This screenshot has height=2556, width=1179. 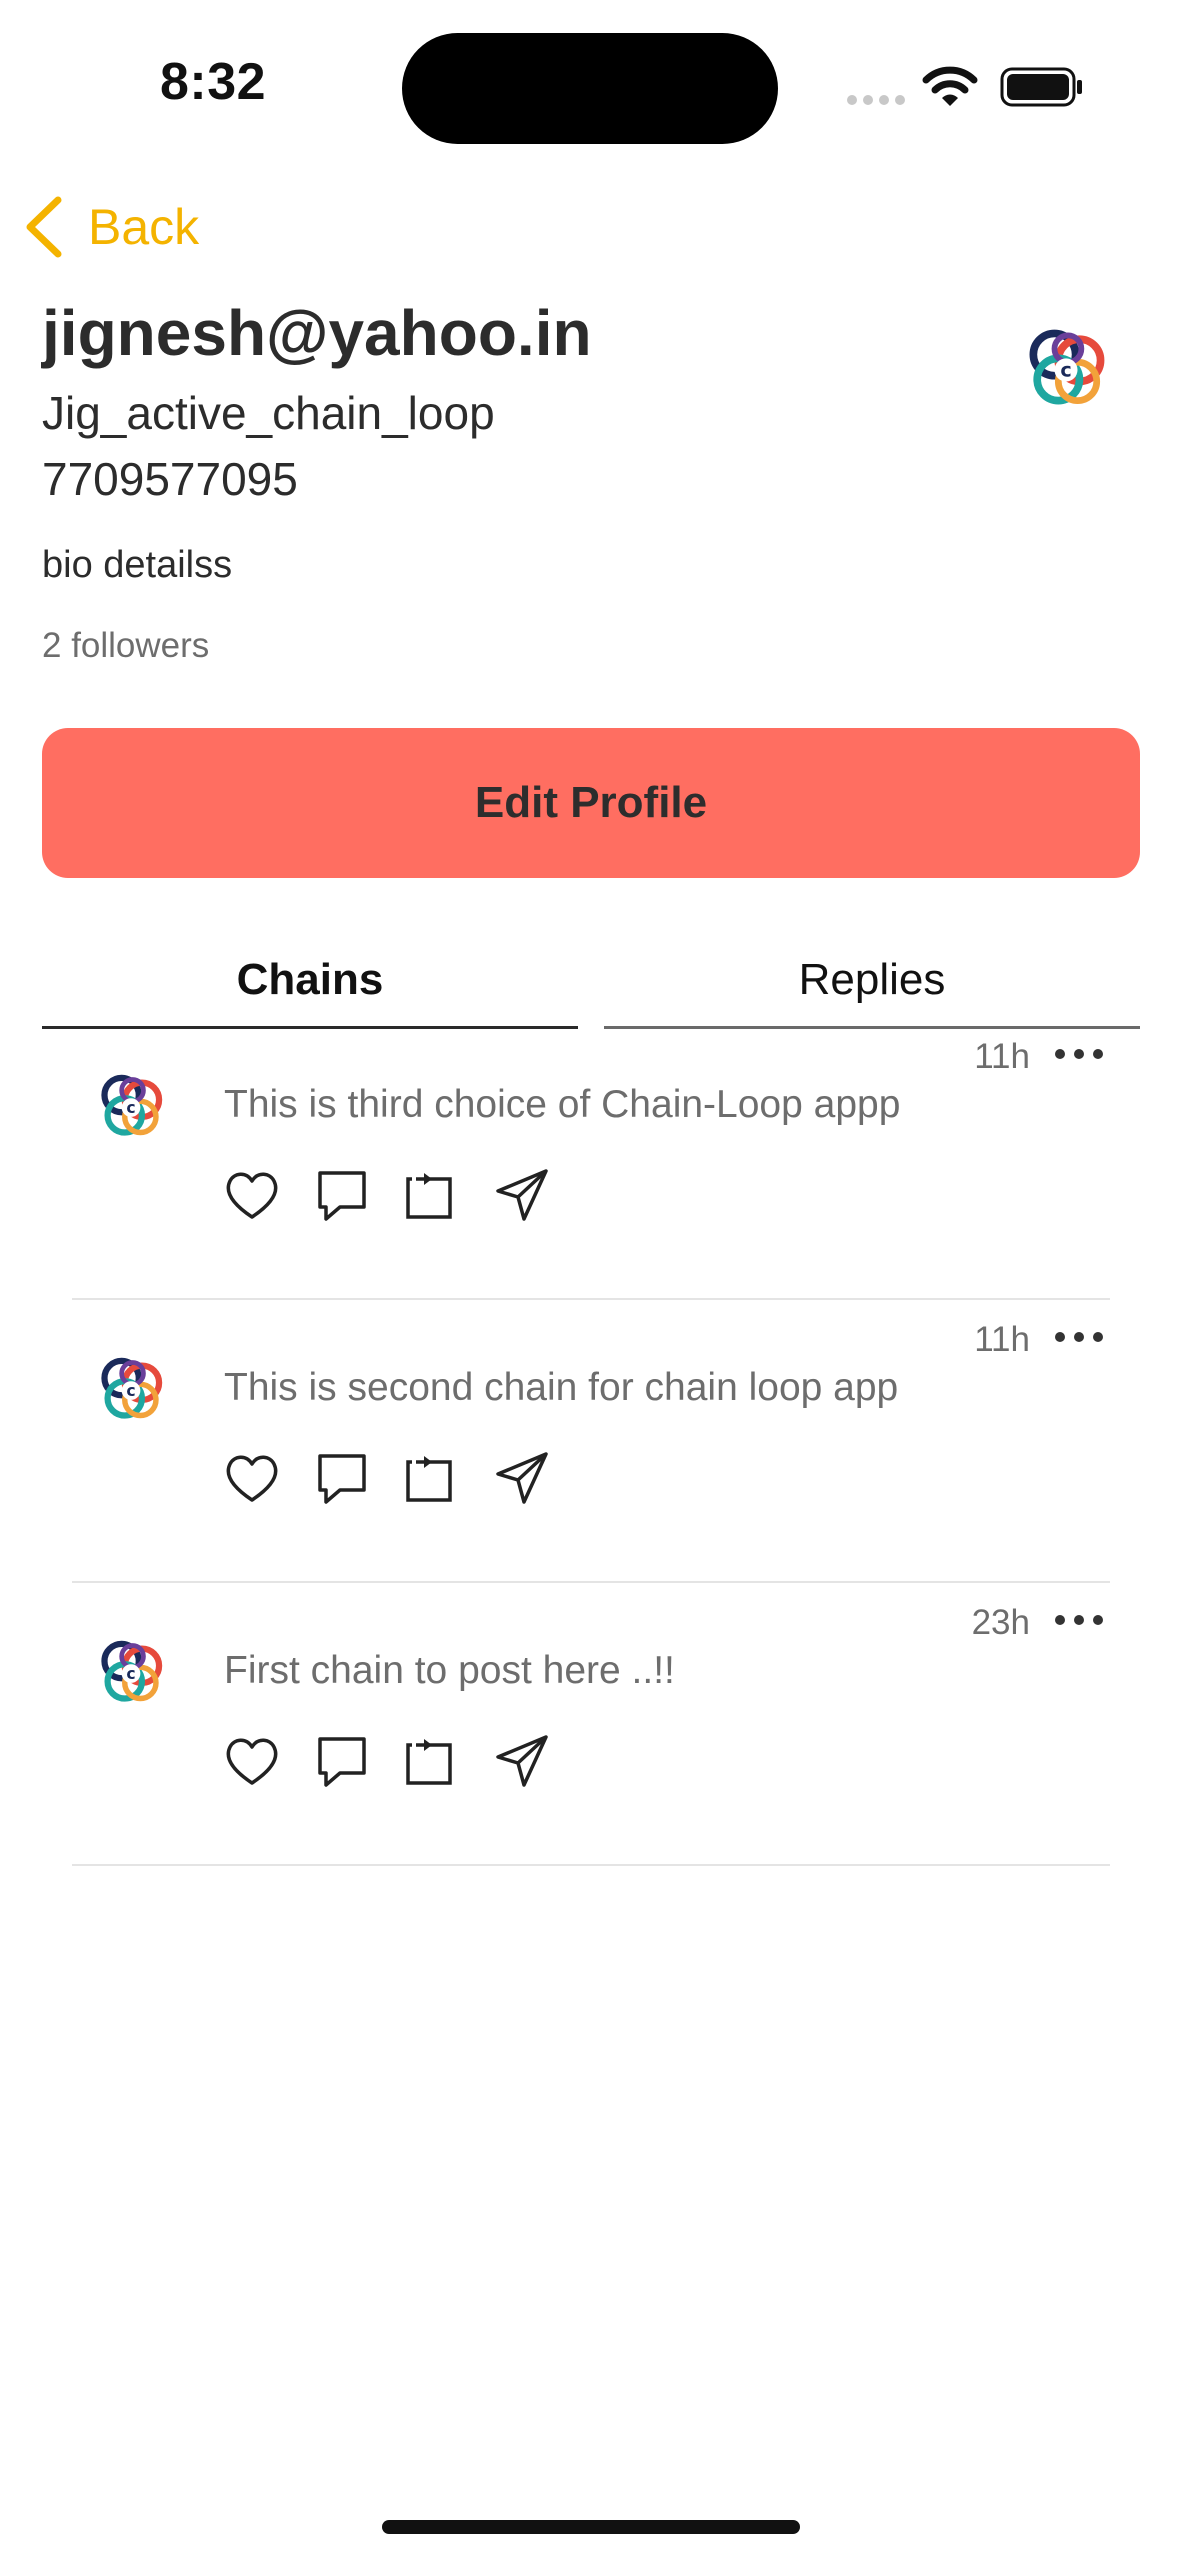 I want to click on profile-bio: bio detailss, so click(x=137, y=565).